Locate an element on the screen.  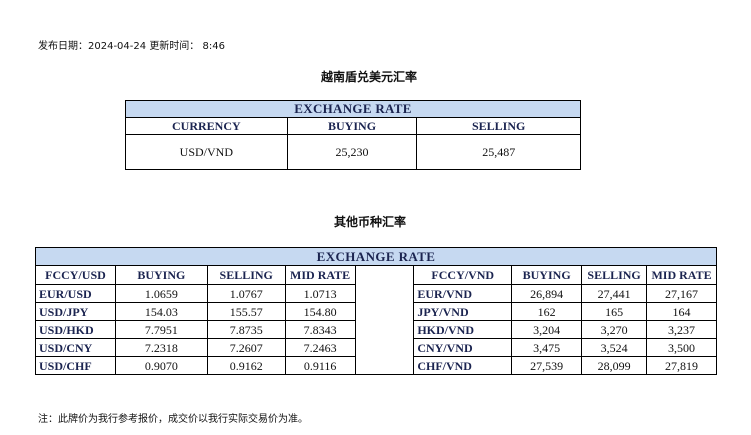
mid-cell: 154.80 is located at coordinates (320, 311).